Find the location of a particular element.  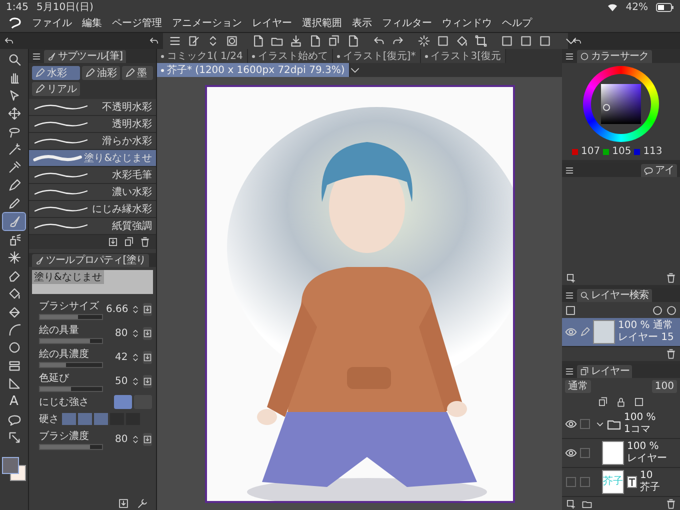

panel-tab: レイヤー is located at coordinates (604, 371).